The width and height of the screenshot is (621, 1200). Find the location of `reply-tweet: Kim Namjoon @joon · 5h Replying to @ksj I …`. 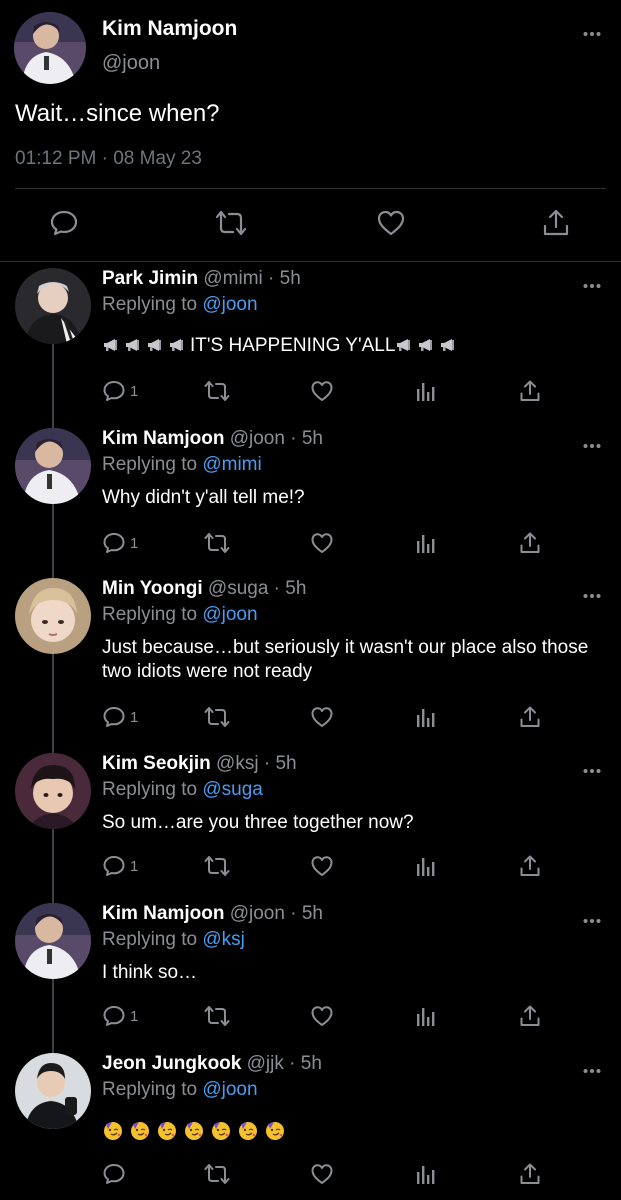

reply-tweet: Kim Namjoon @joon · 5h Replying to @ksj I … is located at coordinates (310, 978).